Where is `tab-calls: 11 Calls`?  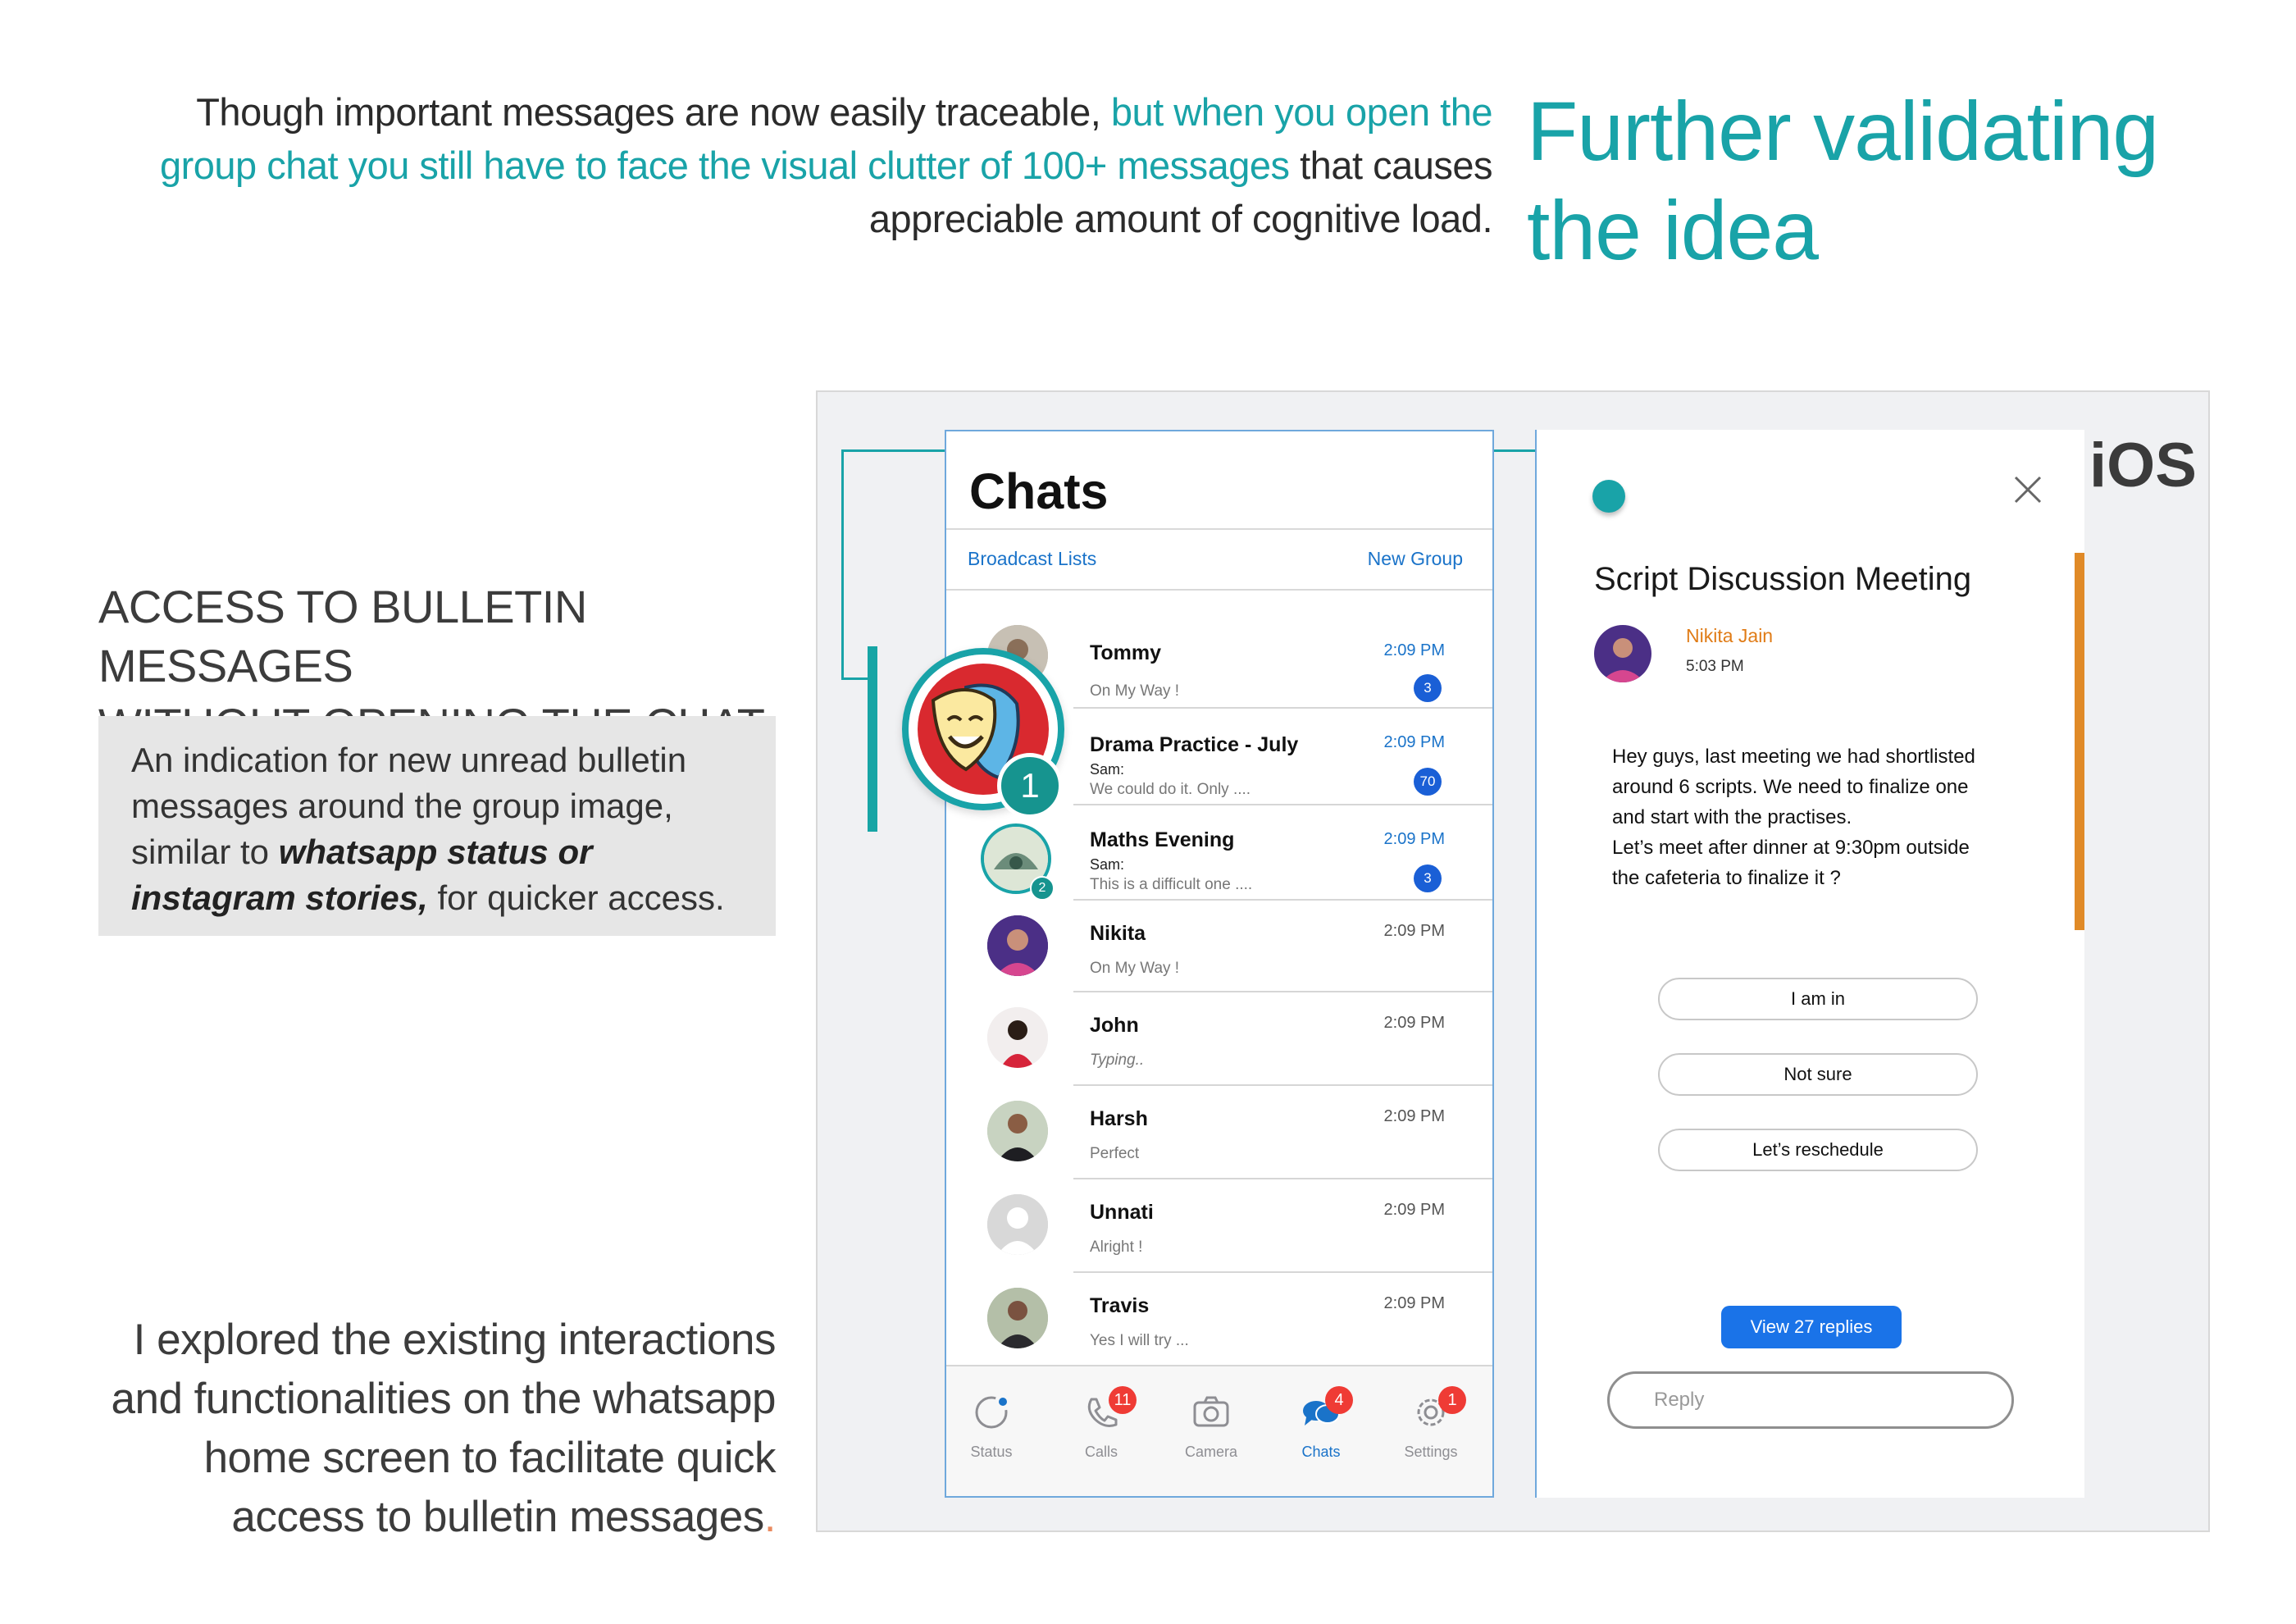 tab-calls: 11 Calls is located at coordinates (1101, 1423).